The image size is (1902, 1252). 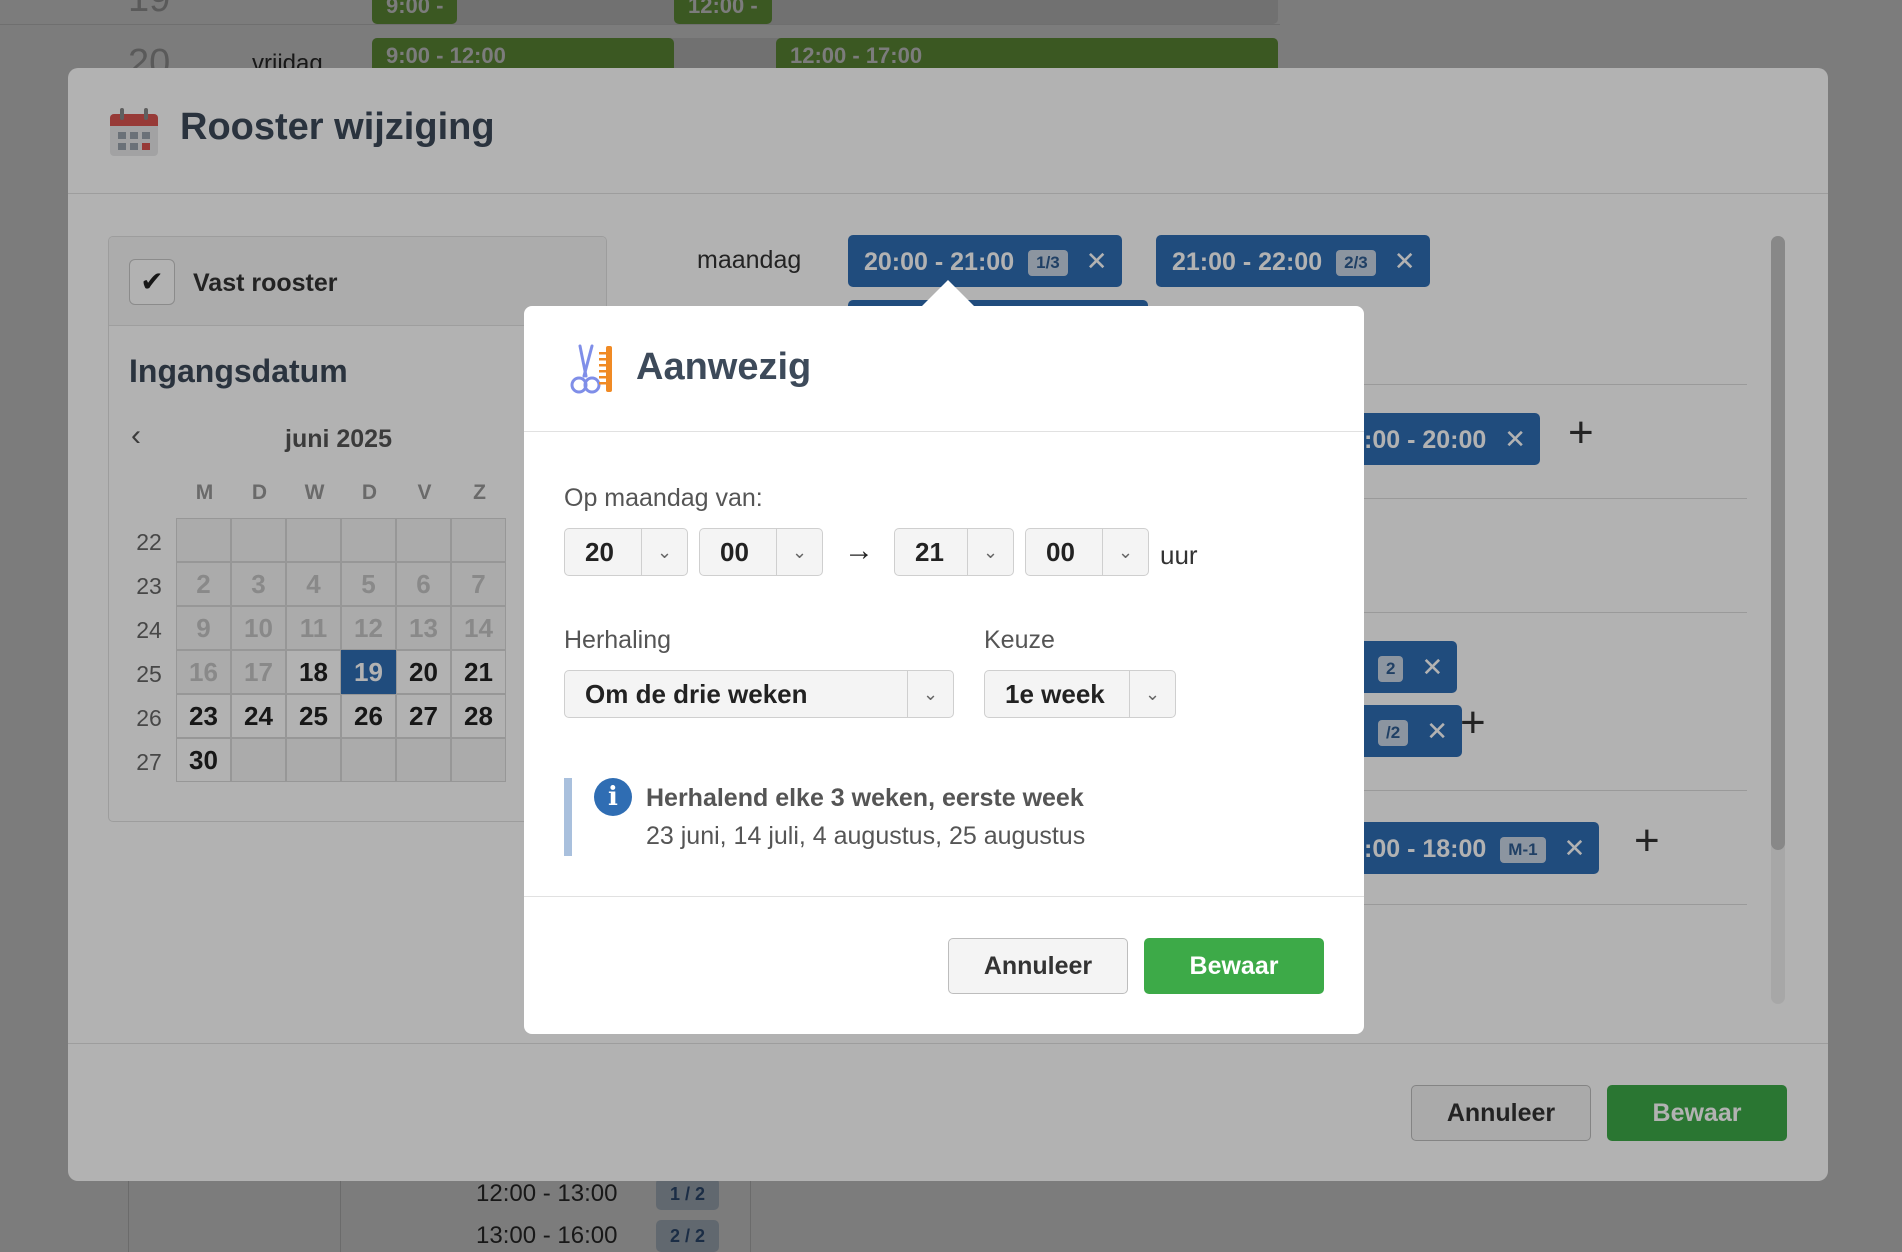 What do you see at coordinates (696, 694) in the screenshot?
I see `select-value: Om de drie weken` at bounding box center [696, 694].